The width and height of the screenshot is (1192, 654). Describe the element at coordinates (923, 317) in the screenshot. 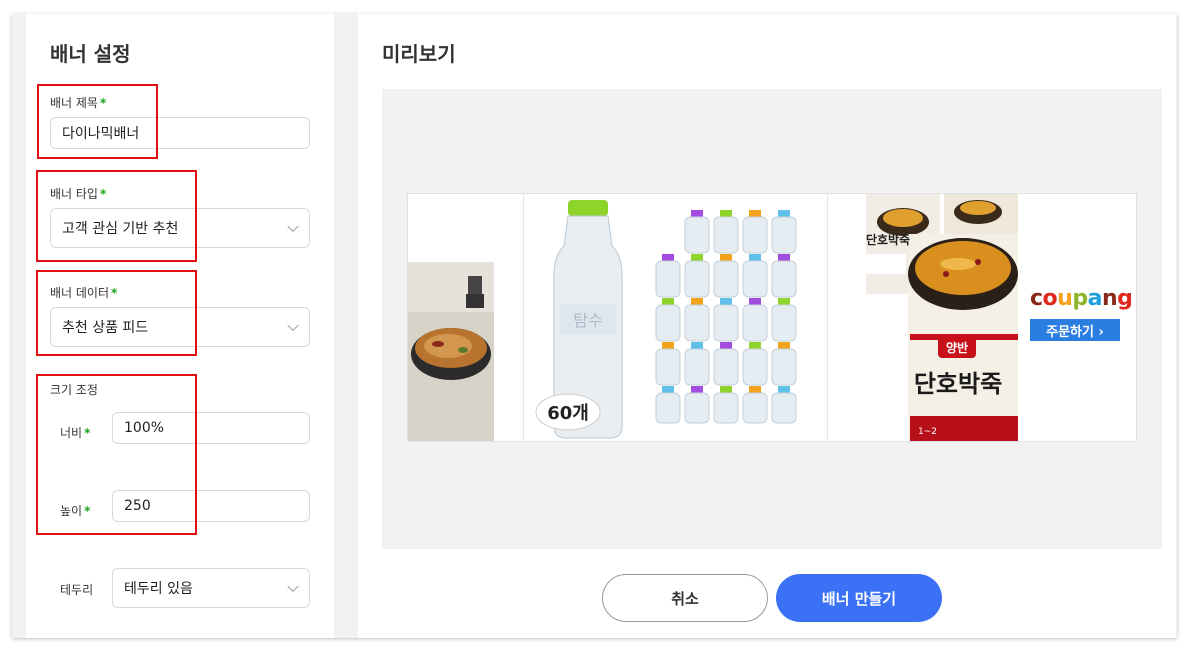

I see `product-image-porridge: 양반 단호박죽 1~2 단호박죽` at that location.